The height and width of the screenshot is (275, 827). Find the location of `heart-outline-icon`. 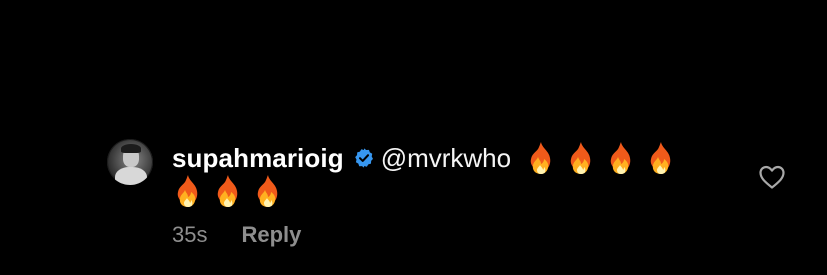

heart-outline-icon is located at coordinates (772, 177).